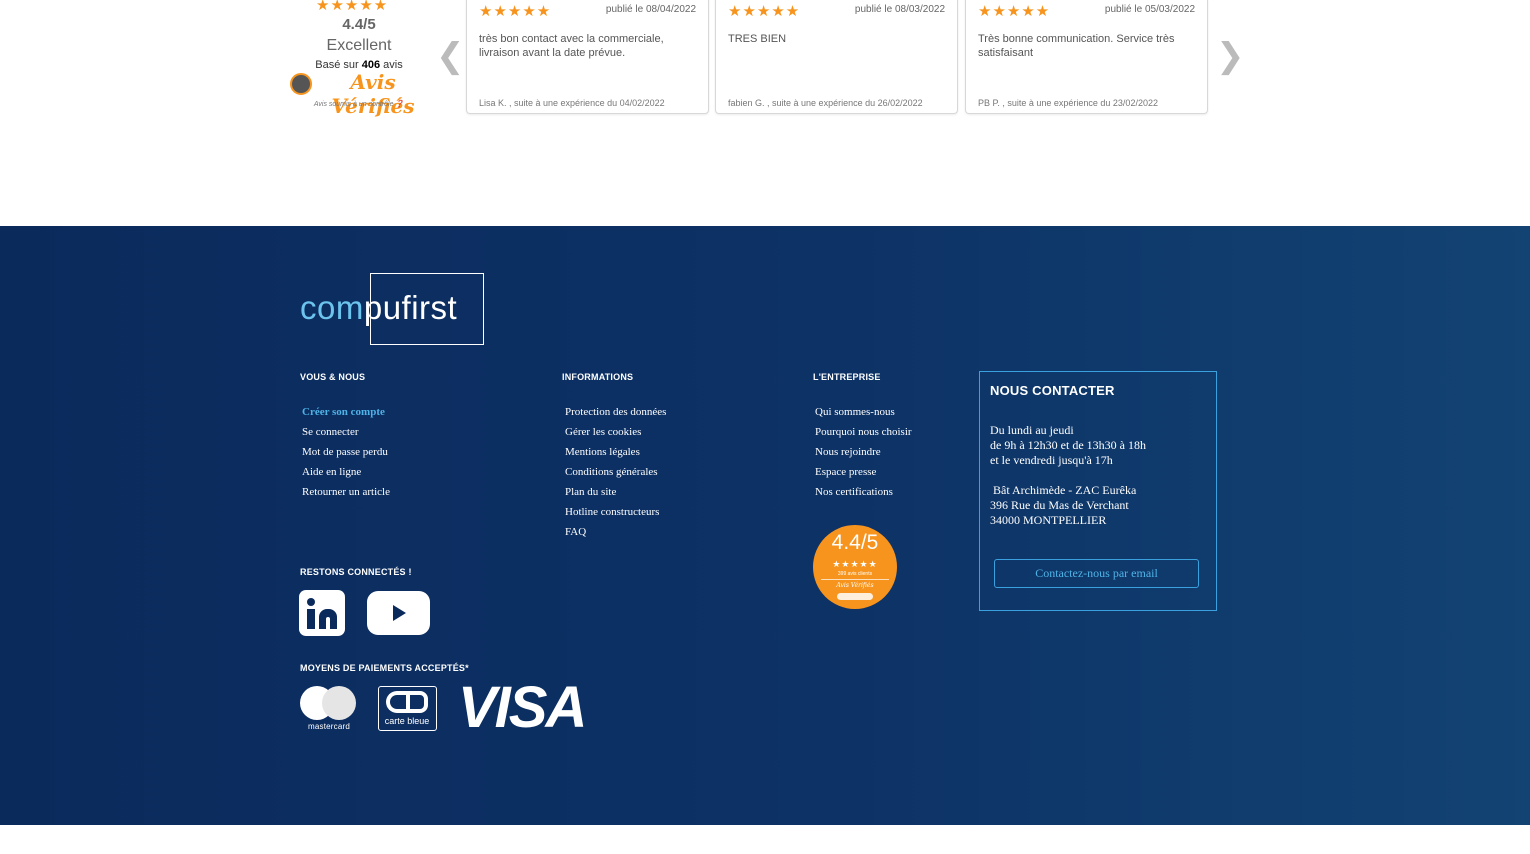  Describe the element at coordinates (359, 24) in the screenshot. I see `rating-score: 4.4/5` at that location.